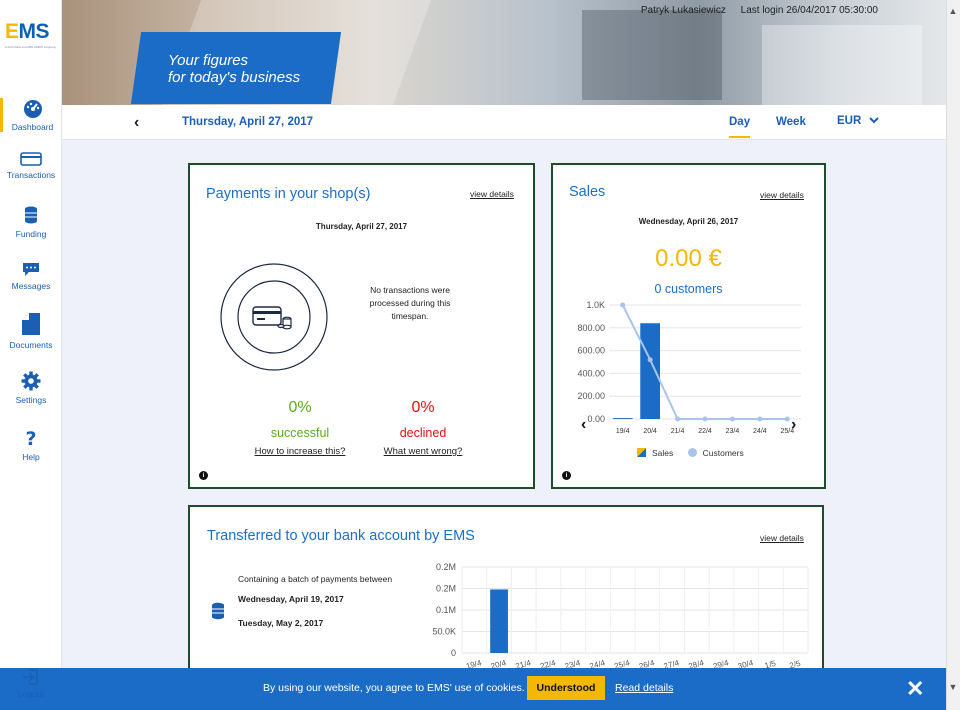 The height and width of the screenshot is (710, 960). I want to click on x-tick-label: 23/4, so click(733, 431).